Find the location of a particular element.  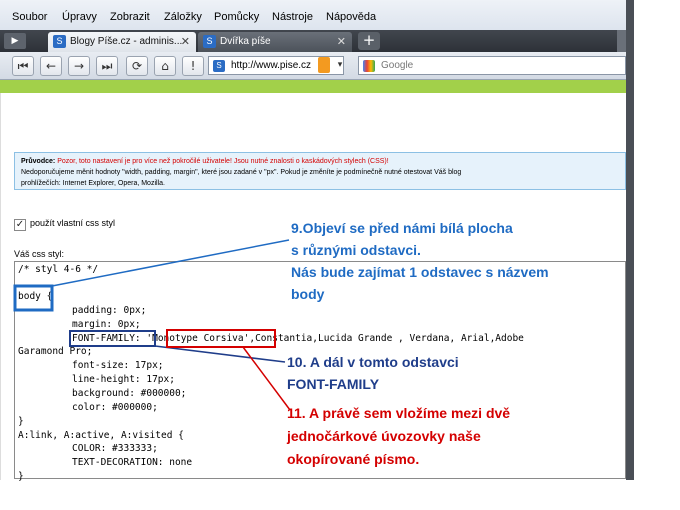

menu-bookmarks: Záložky is located at coordinates (183, 17).